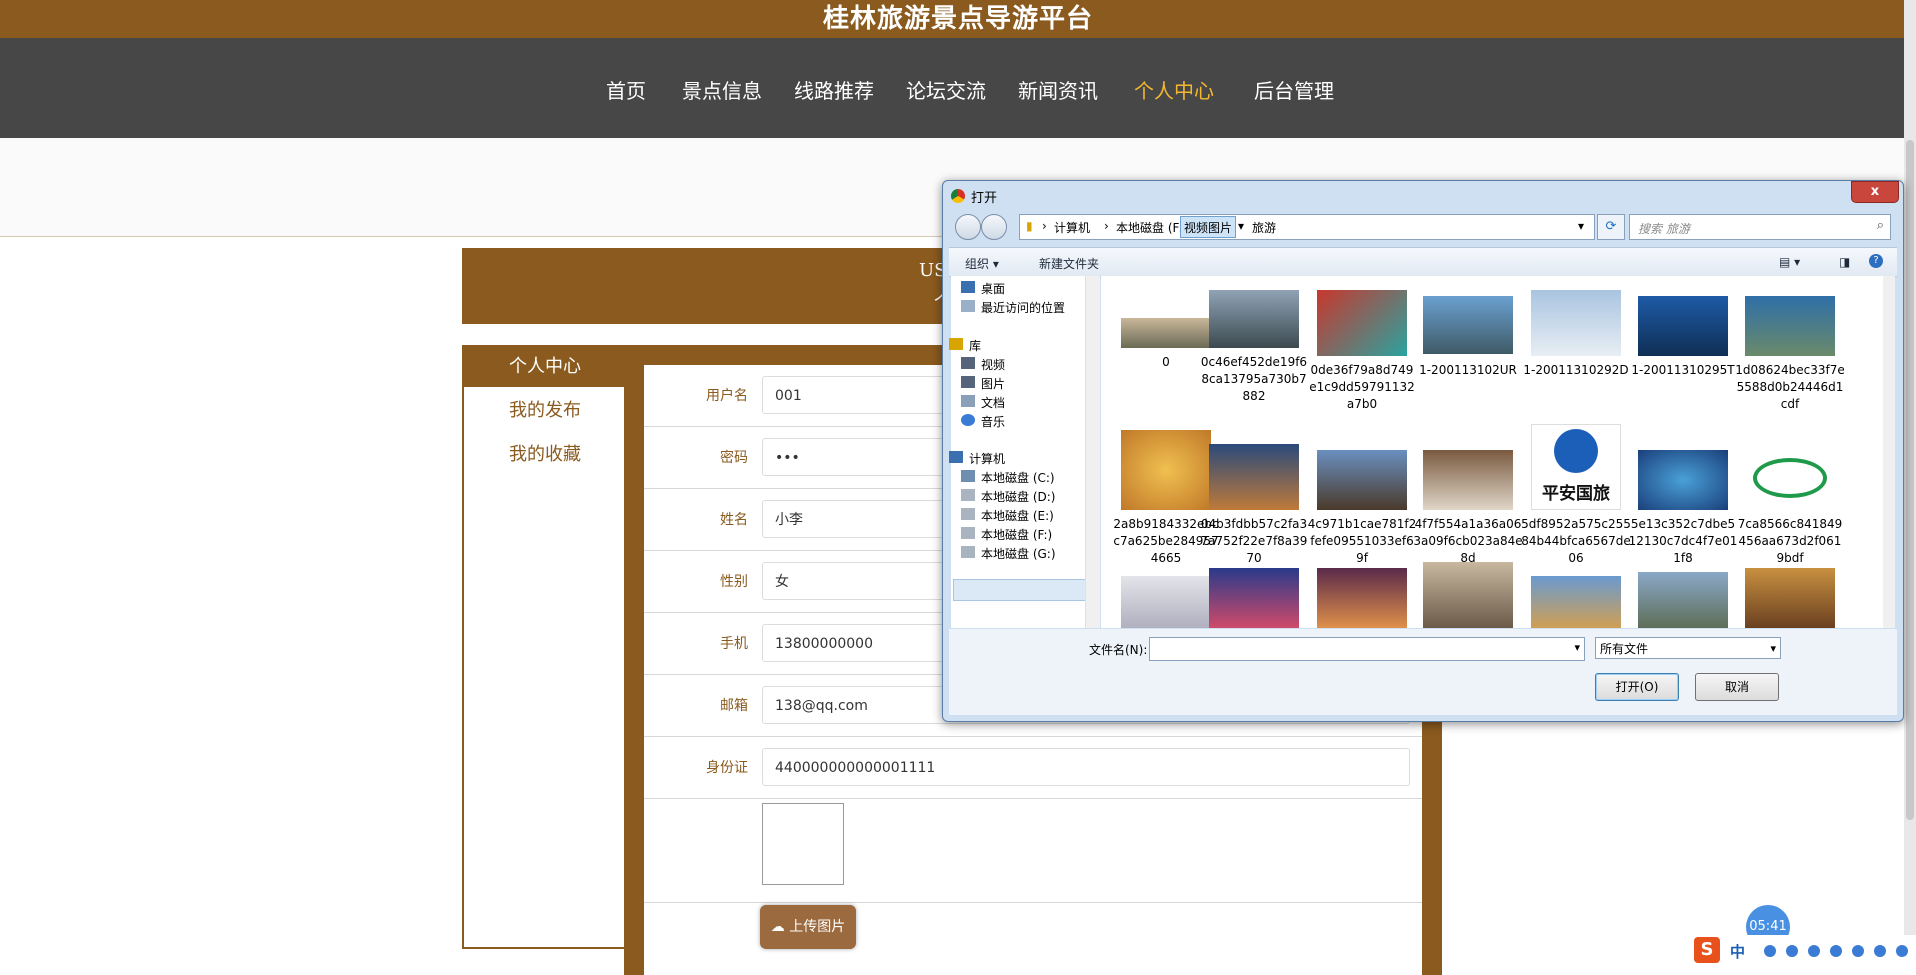  Describe the element at coordinates (1020, 590) in the screenshot. I see `tree-selection-highlight` at that location.